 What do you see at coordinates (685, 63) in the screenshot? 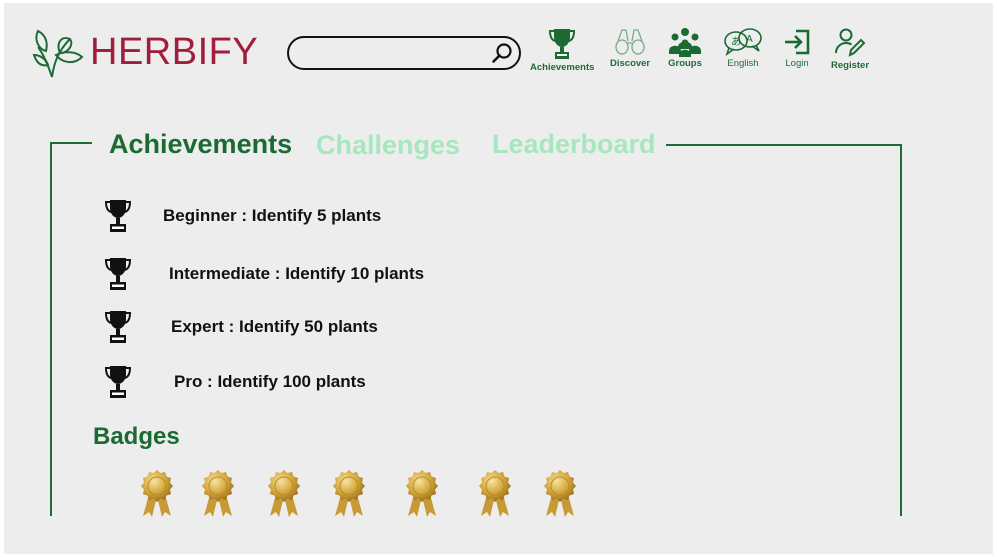
I see `nav-label: Groups` at bounding box center [685, 63].